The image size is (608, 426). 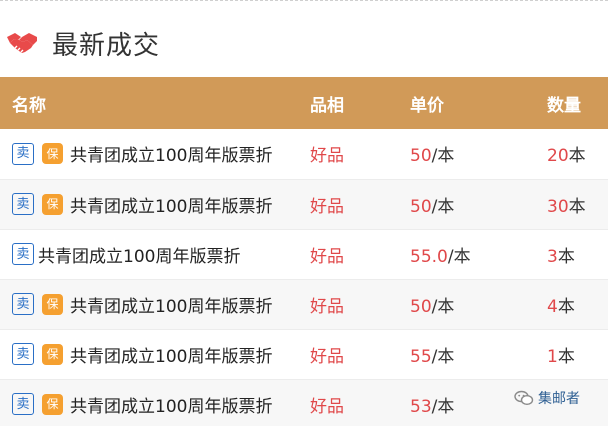 I want to click on cell-quantity: 3本, so click(x=577, y=254).